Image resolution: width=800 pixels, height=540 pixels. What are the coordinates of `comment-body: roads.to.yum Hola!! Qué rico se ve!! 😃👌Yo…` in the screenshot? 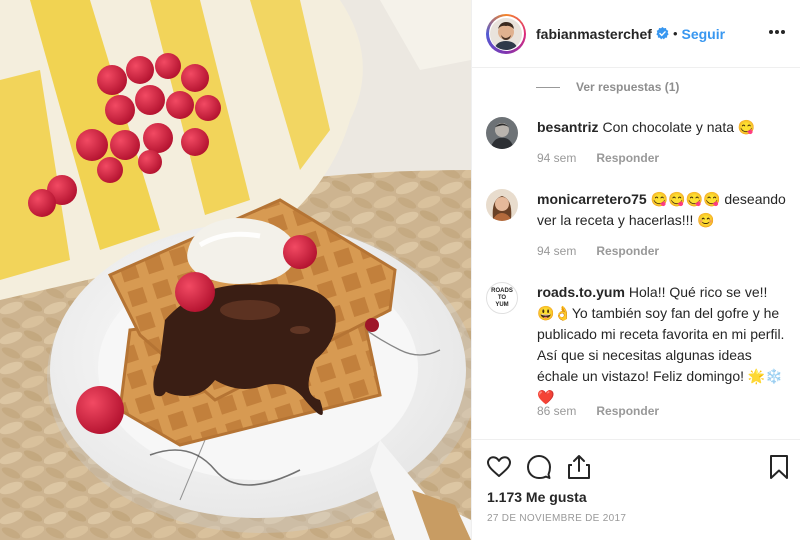 It's located at (662, 345).